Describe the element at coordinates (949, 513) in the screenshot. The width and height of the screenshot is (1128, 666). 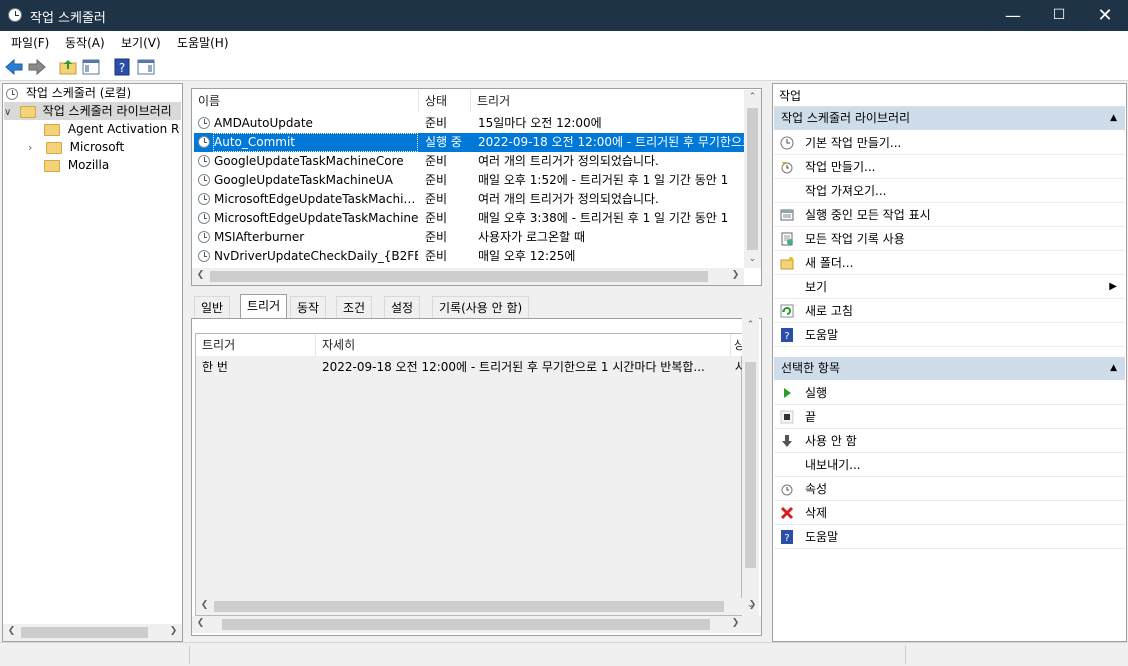
I see `action-delete: 삭제` at that location.